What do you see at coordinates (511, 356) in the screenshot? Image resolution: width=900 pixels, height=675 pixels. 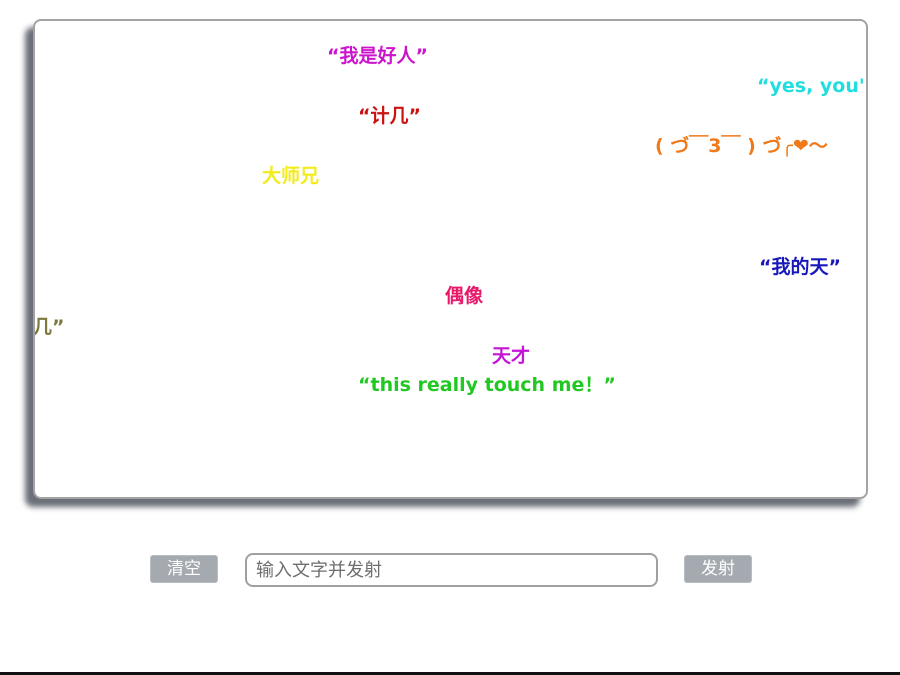 I see `danmaku-item: 天才` at bounding box center [511, 356].